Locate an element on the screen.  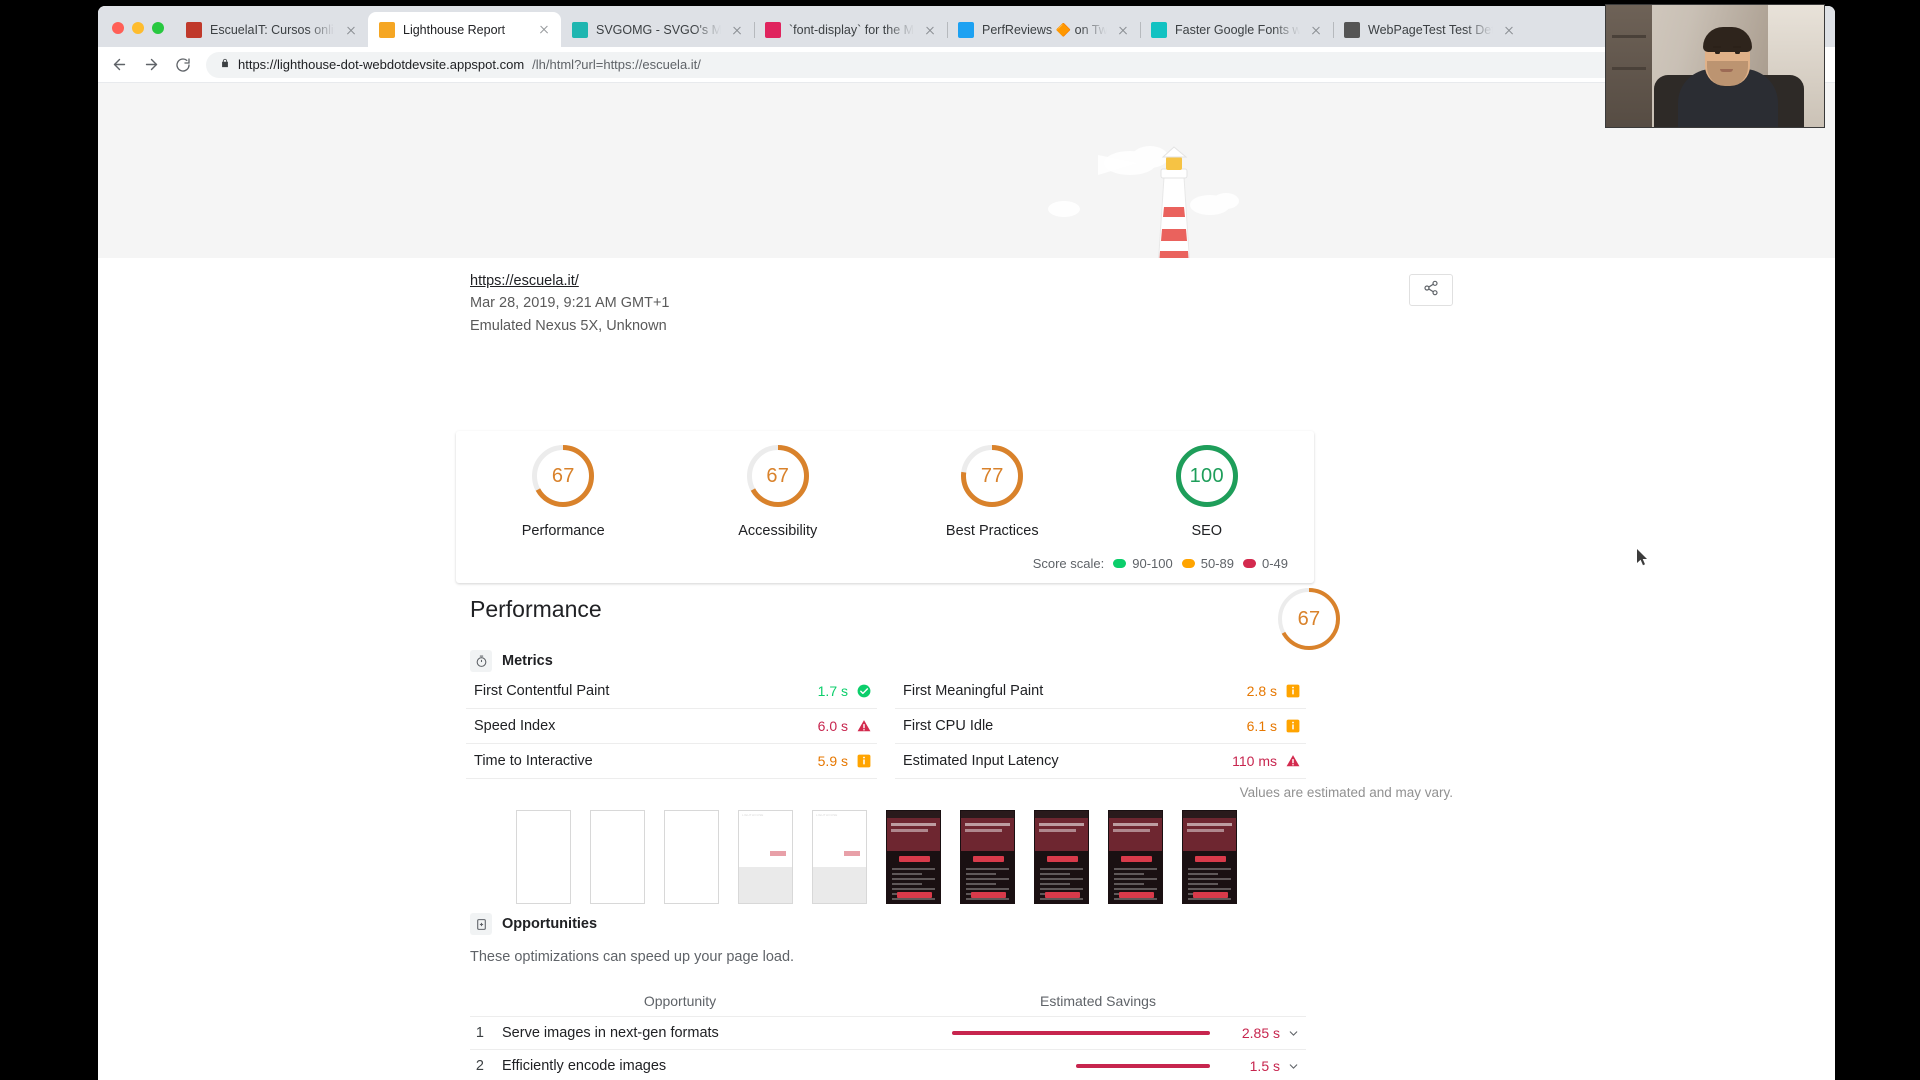
browser-tab-2: SVGOMG - SVGO's Missing GU is located at coordinates (657, 30).